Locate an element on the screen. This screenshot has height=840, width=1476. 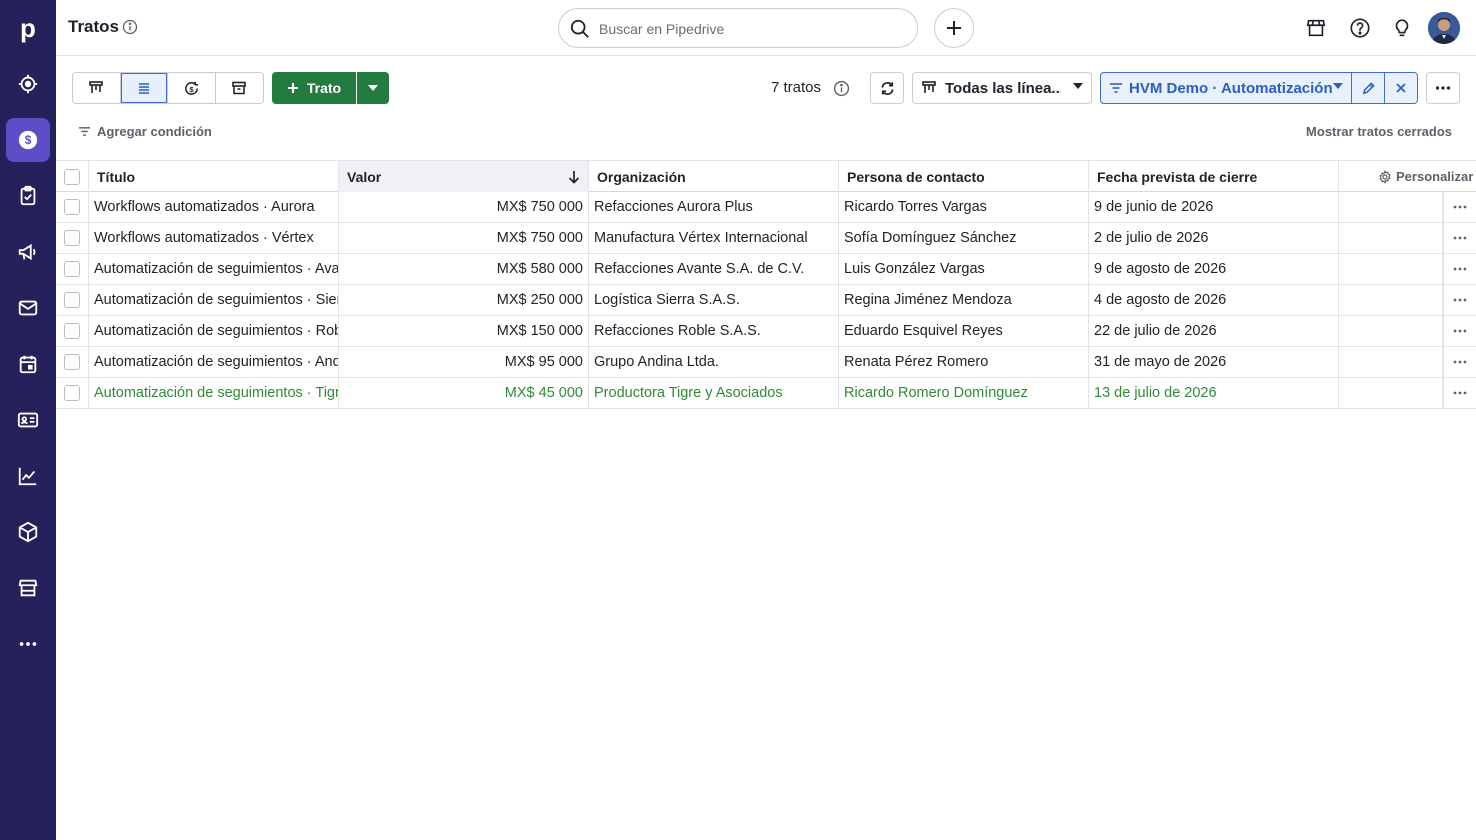
close-date-cell: 22 de julio de 2026 is located at coordinates (1214, 331).